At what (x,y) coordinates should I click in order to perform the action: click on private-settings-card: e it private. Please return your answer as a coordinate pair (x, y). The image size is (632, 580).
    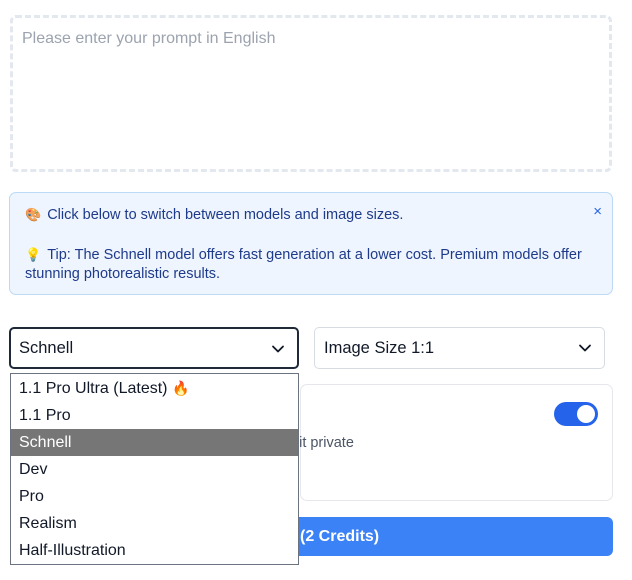
    Looking at the image, I should click on (450, 442).